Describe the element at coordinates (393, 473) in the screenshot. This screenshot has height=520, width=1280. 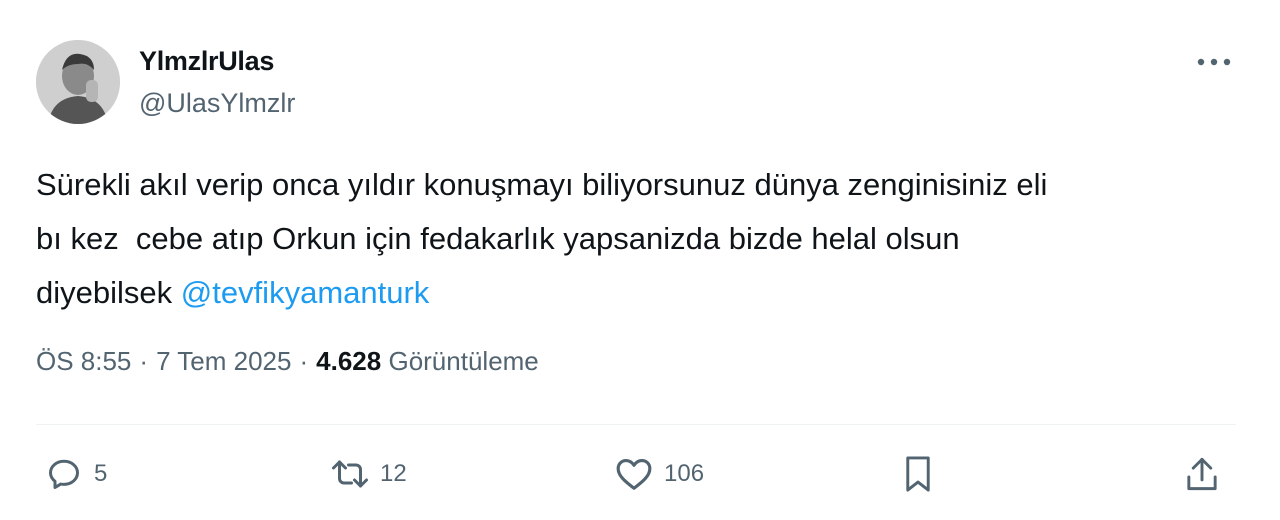
I see `retweet-count: 12` at that location.